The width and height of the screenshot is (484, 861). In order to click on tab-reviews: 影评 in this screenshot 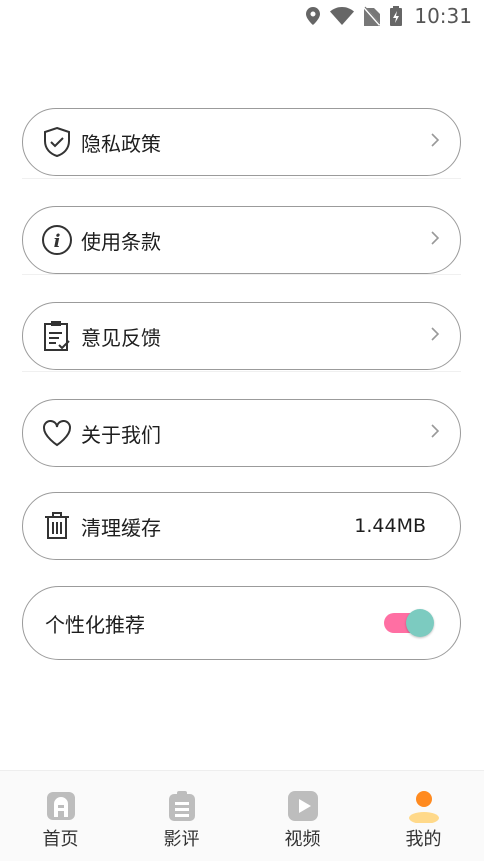, I will do `click(181, 816)`.